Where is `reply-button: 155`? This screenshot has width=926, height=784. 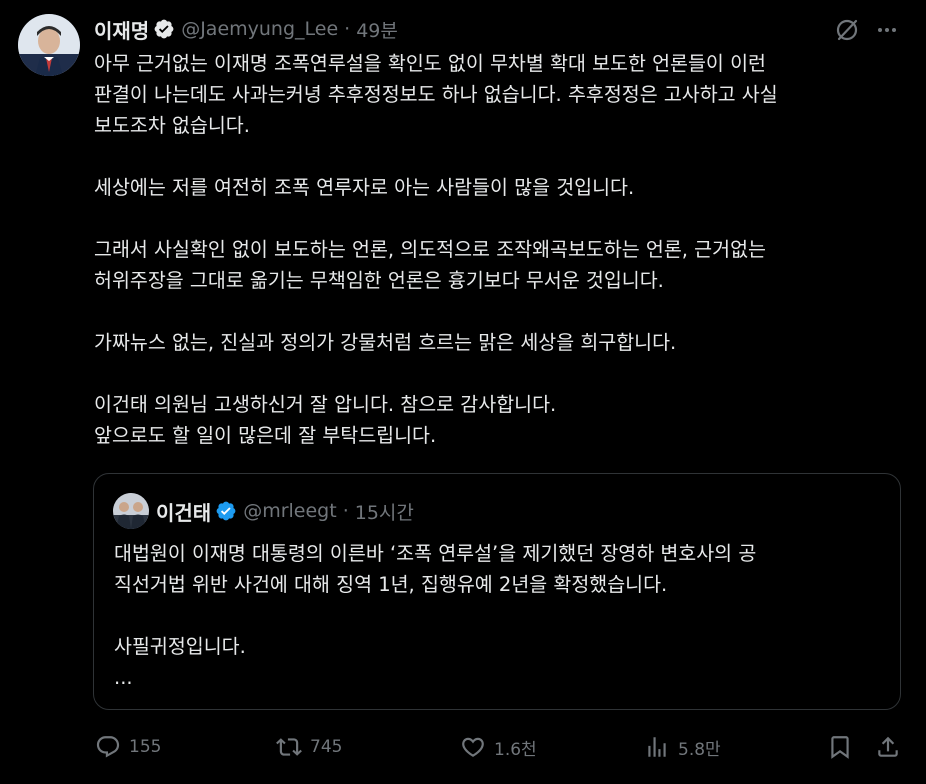
reply-button: 155 is located at coordinates (128, 747).